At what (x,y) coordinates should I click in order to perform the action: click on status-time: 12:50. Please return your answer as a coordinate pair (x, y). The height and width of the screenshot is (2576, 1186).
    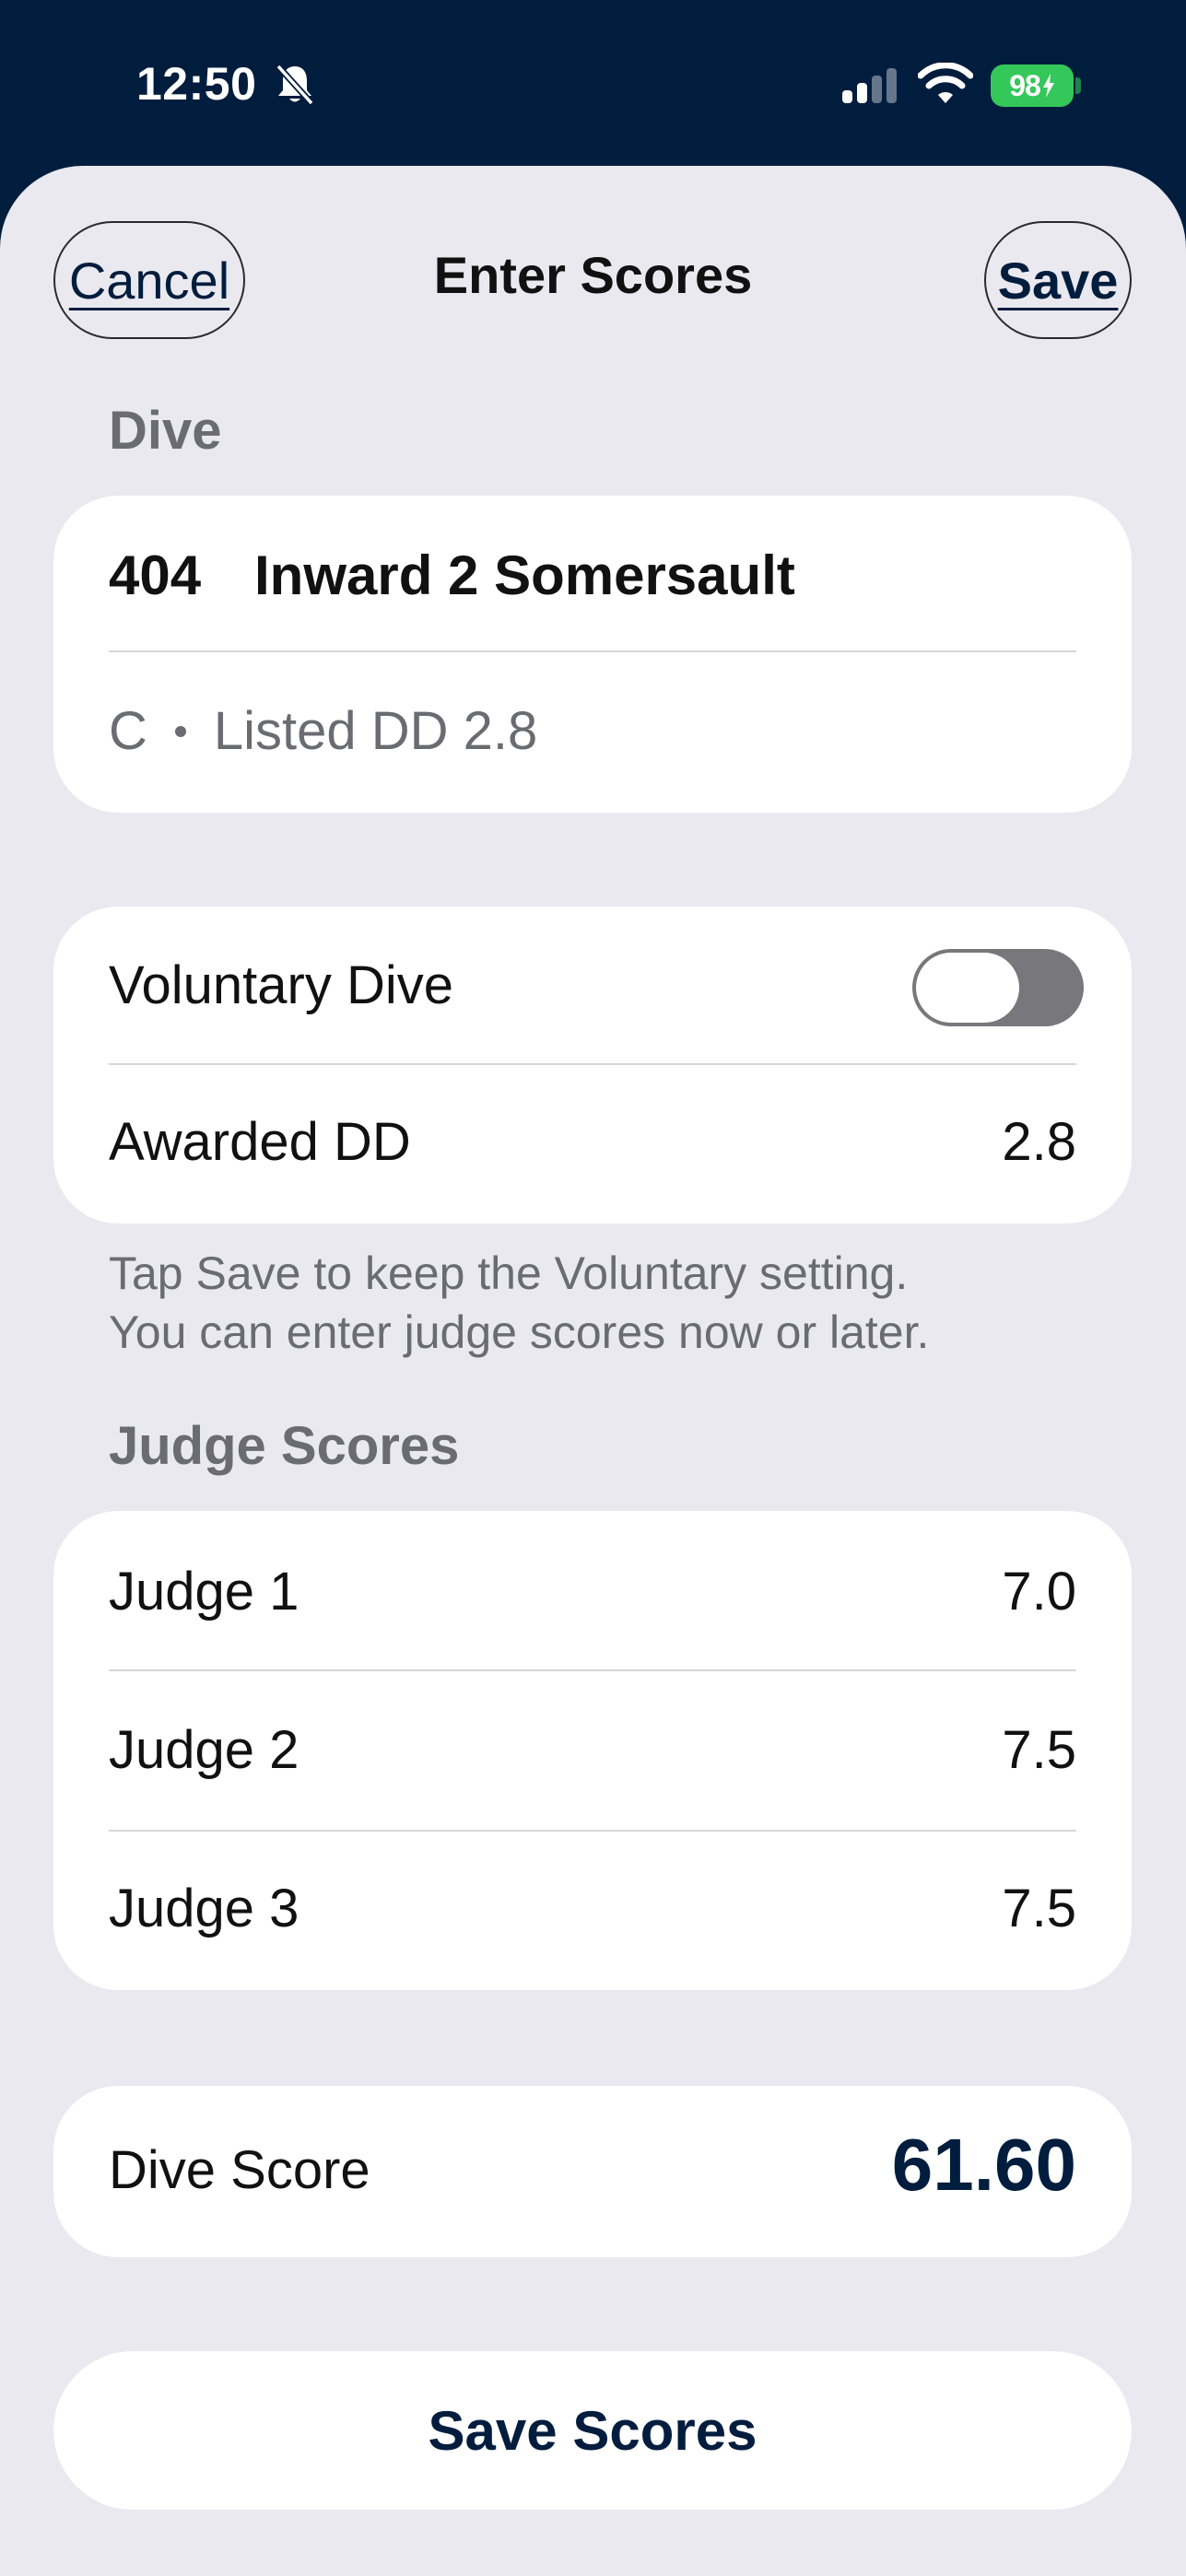
    Looking at the image, I should click on (196, 84).